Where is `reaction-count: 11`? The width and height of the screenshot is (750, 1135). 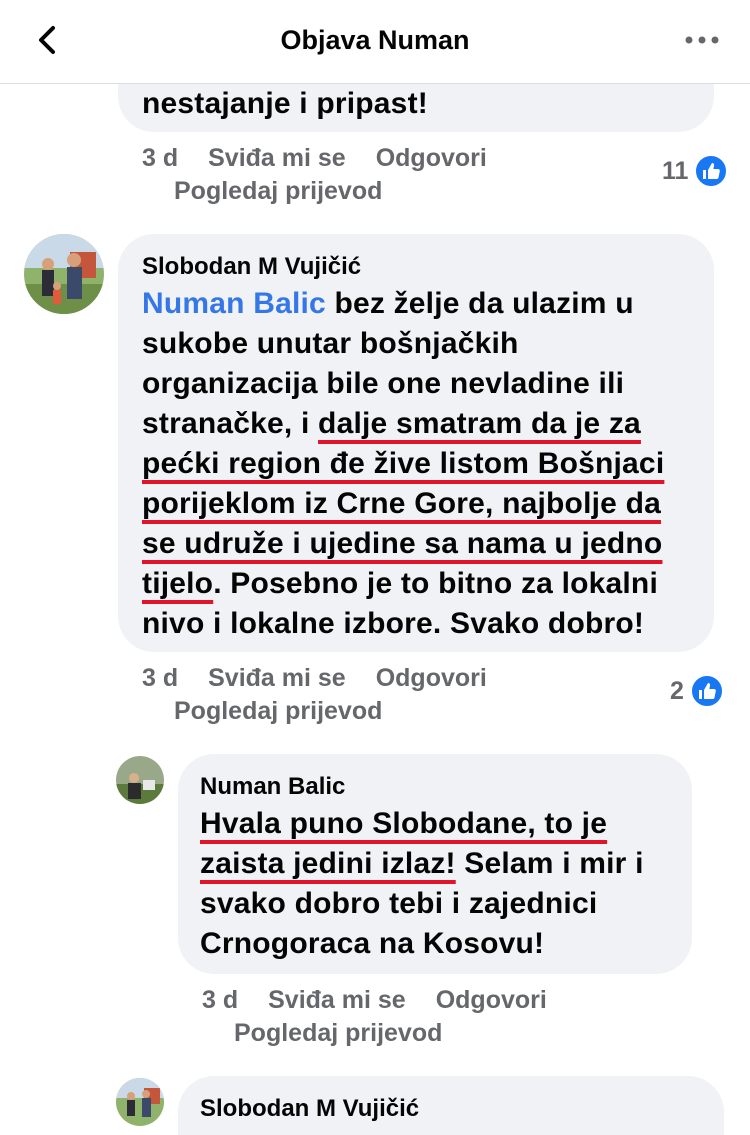 reaction-count: 11 is located at coordinates (695, 171).